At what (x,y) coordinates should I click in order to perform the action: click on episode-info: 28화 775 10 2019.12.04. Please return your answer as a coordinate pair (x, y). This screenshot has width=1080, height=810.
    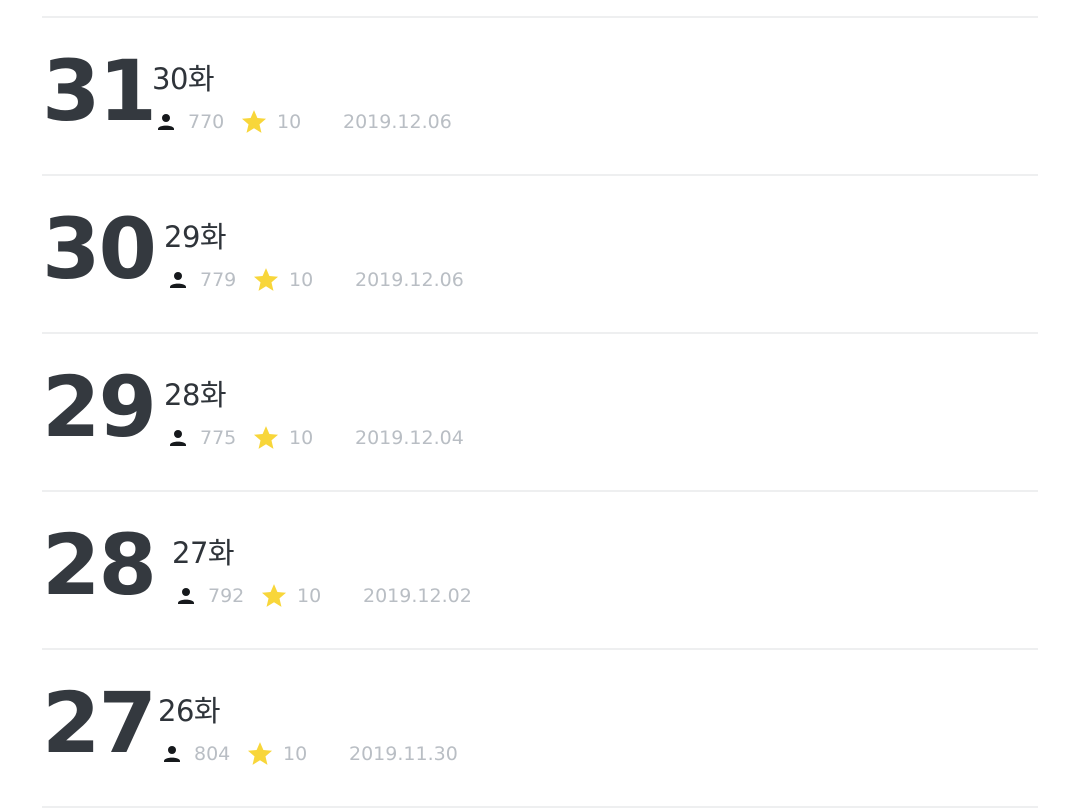
    Looking at the image, I should click on (314, 414).